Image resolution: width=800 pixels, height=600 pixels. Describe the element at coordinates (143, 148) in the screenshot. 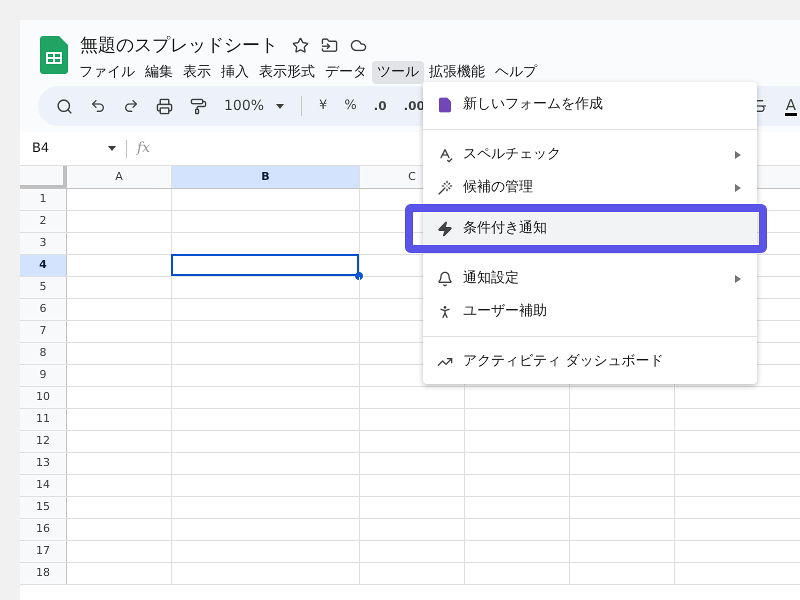

I see `function-label: fx` at that location.